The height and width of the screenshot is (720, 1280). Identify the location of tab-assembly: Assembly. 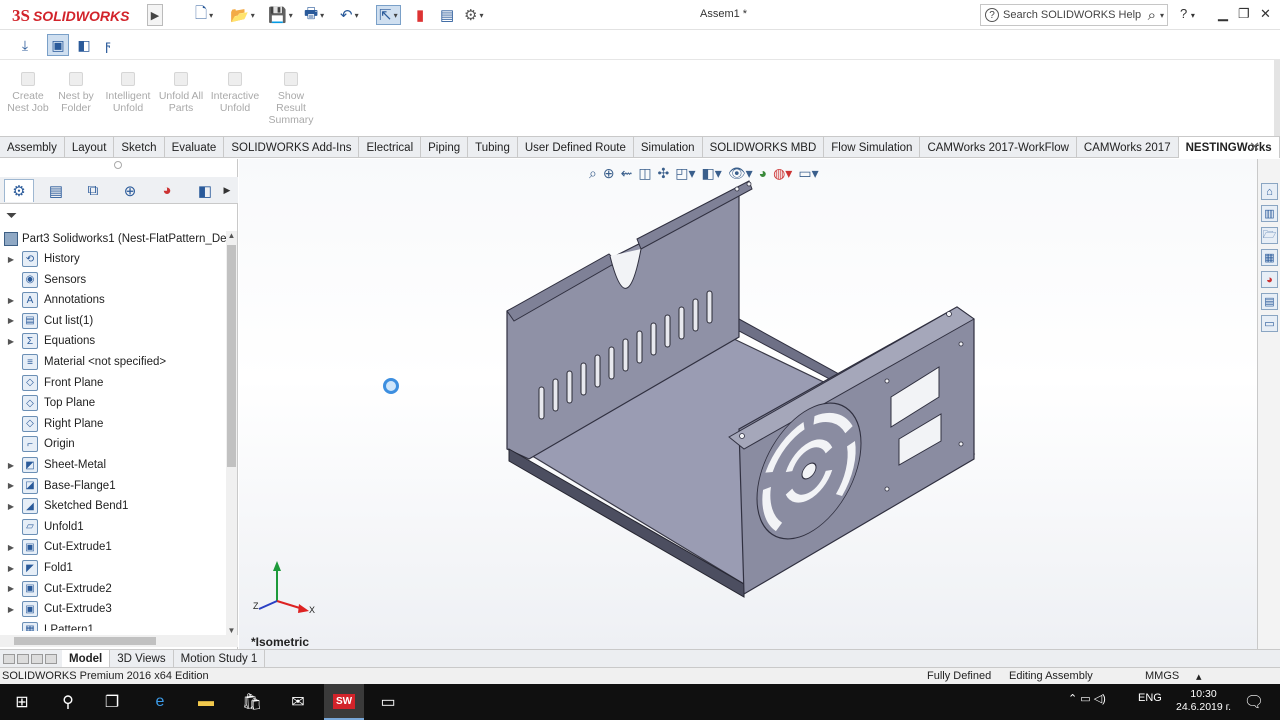
(32, 147).